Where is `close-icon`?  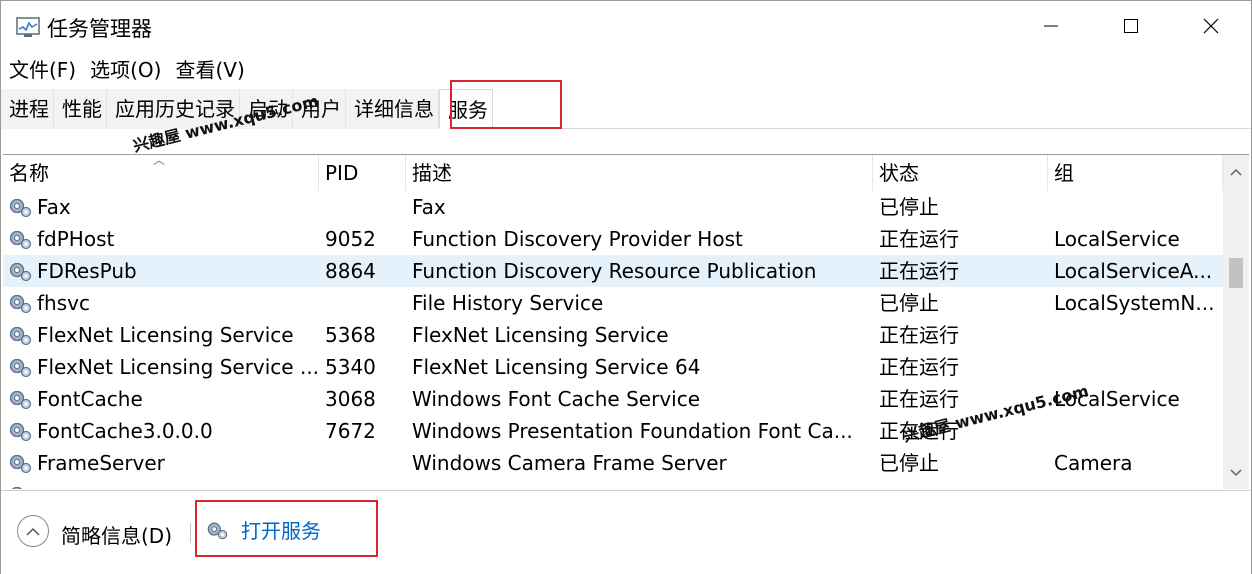
close-icon is located at coordinates (1211, 26).